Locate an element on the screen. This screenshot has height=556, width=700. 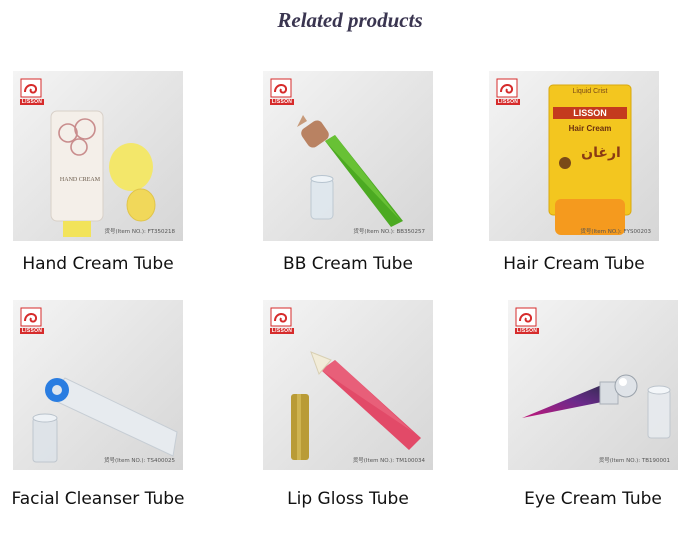
item-number: 货号(Item NO.): FYS00203 is located at coordinates (615, 232).